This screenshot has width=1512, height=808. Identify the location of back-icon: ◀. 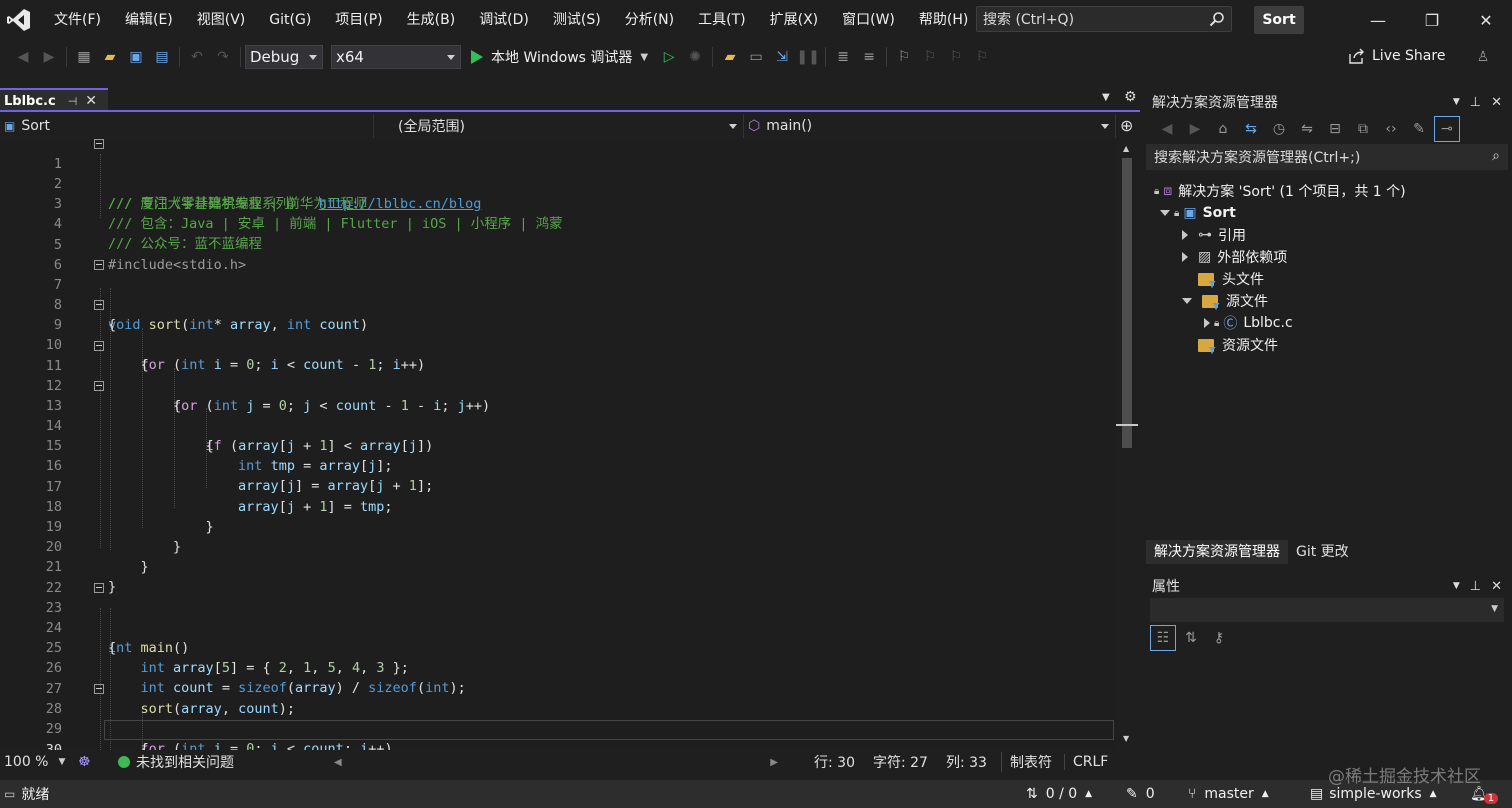
(1167, 129).